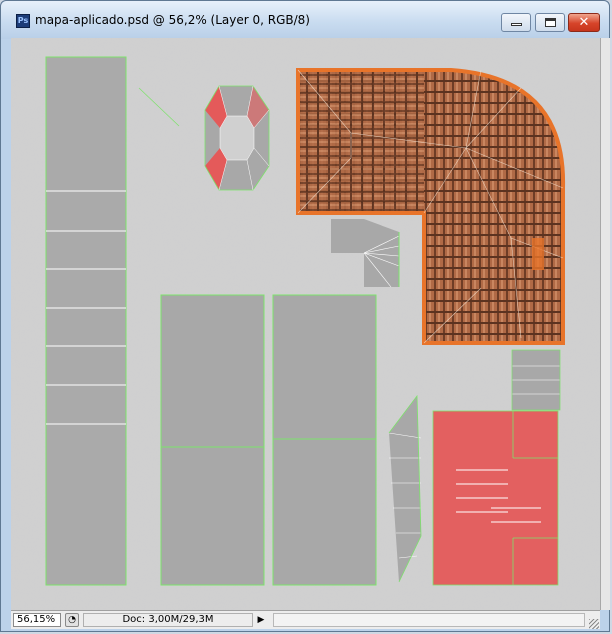  I want to click on zoom-field: 56,15%, so click(37, 620).